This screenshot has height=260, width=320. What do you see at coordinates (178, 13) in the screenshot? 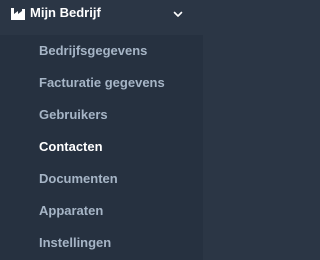
I see `chevron-down-icon` at bounding box center [178, 13].